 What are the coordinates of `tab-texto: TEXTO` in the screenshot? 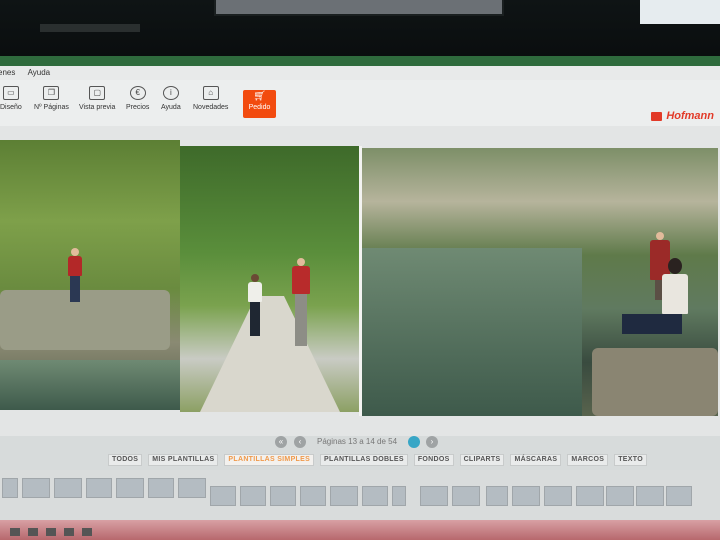 It's located at (630, 460).